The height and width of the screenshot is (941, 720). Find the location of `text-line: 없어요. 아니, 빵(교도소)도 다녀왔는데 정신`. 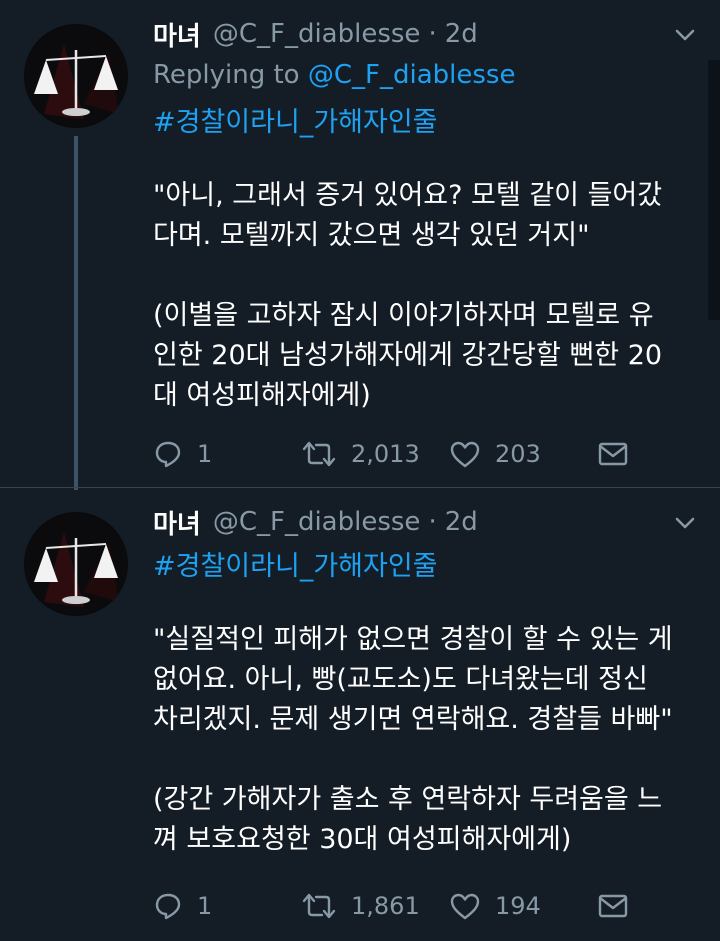

text-line: 없어요. 아니, 빵(교도소)도 다녀왔는데 정신 is located at coordinates (400, 679).